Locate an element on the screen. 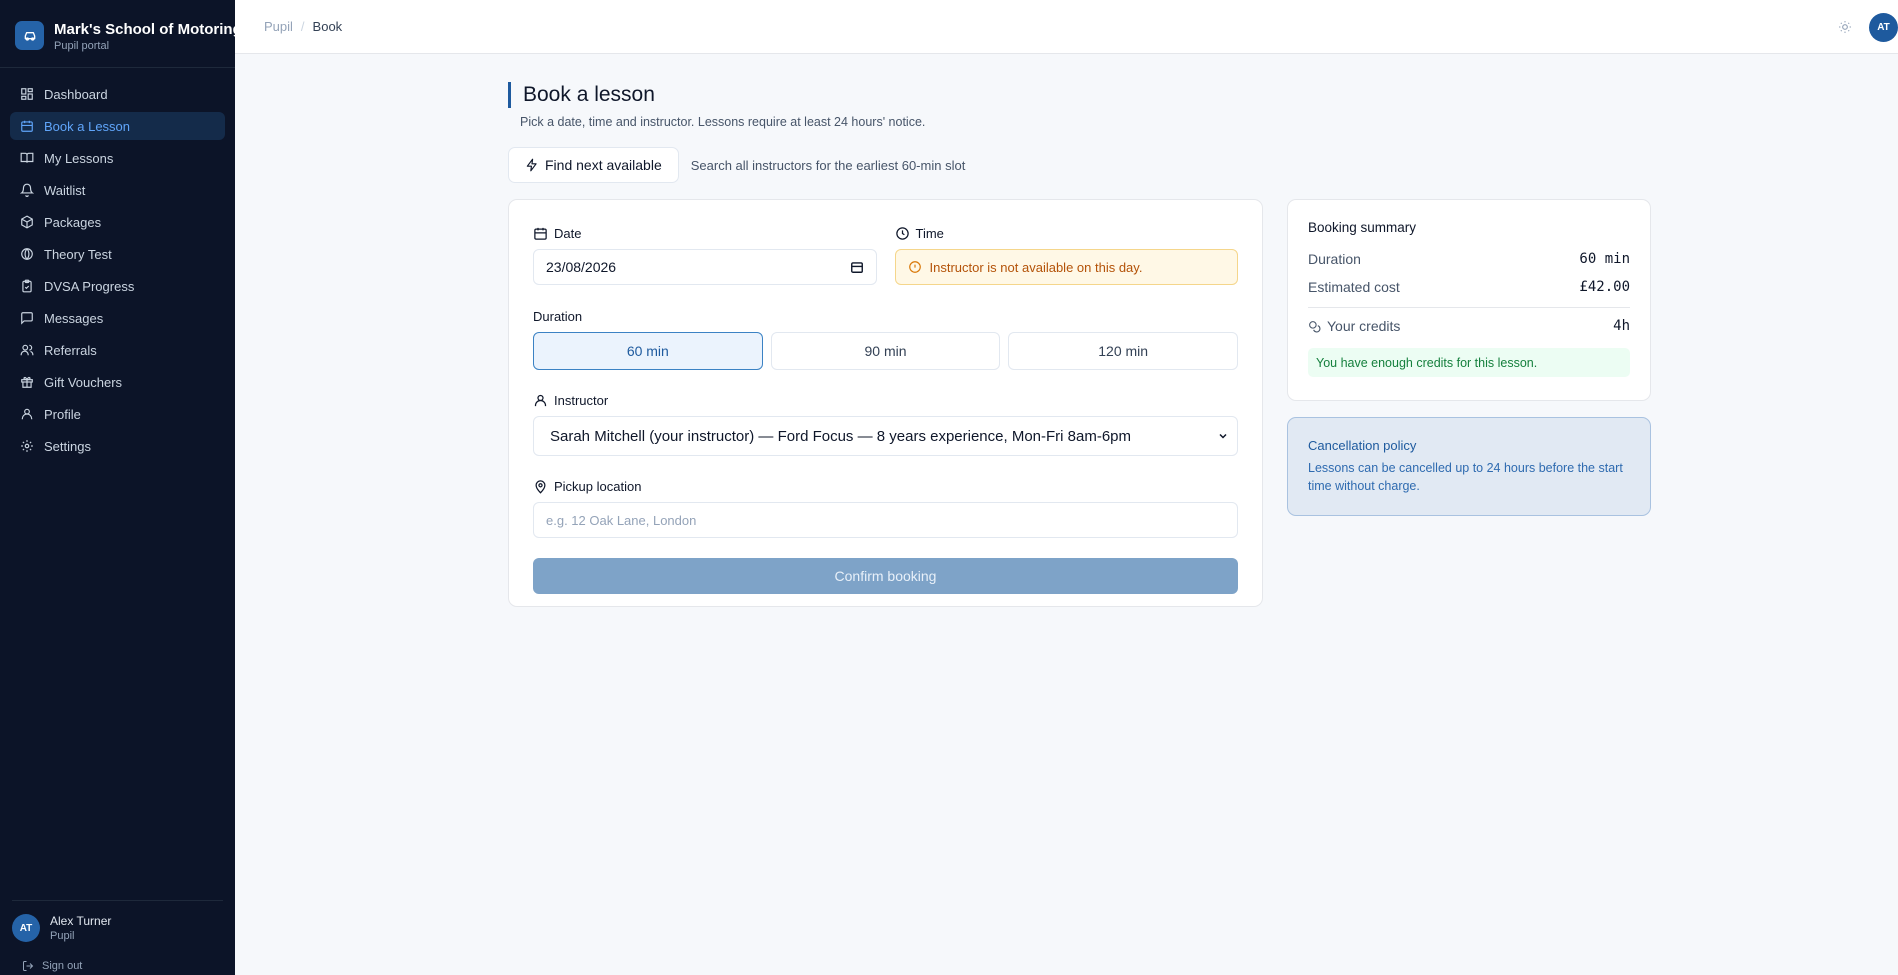 This screenshot has width=1898, height=975. time-unavailable-warning: Instructor is not available on this day. is located at coordinates (1066, 267).